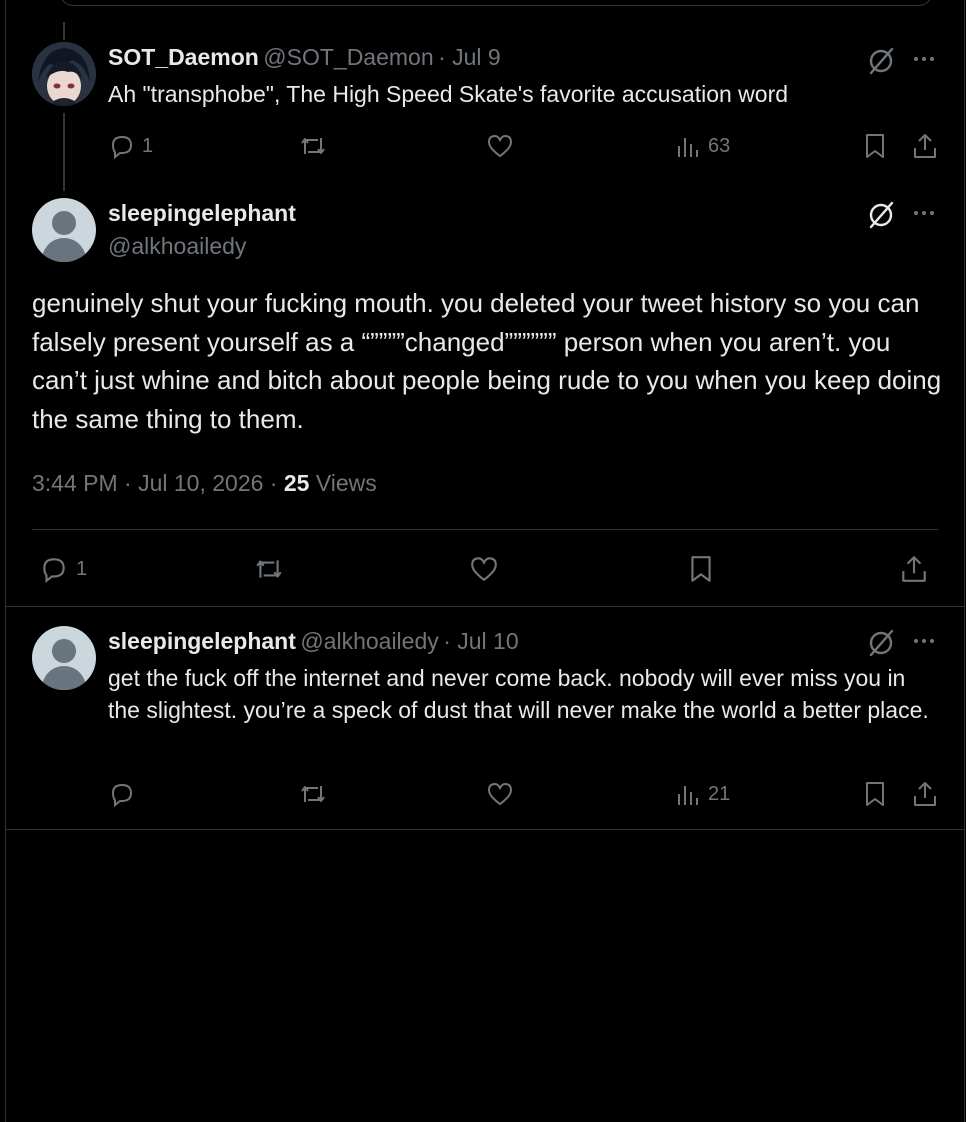  Describe the element at coordinates (719, 145) in the screenshot. I see `tweet1-views: 63` at that location.